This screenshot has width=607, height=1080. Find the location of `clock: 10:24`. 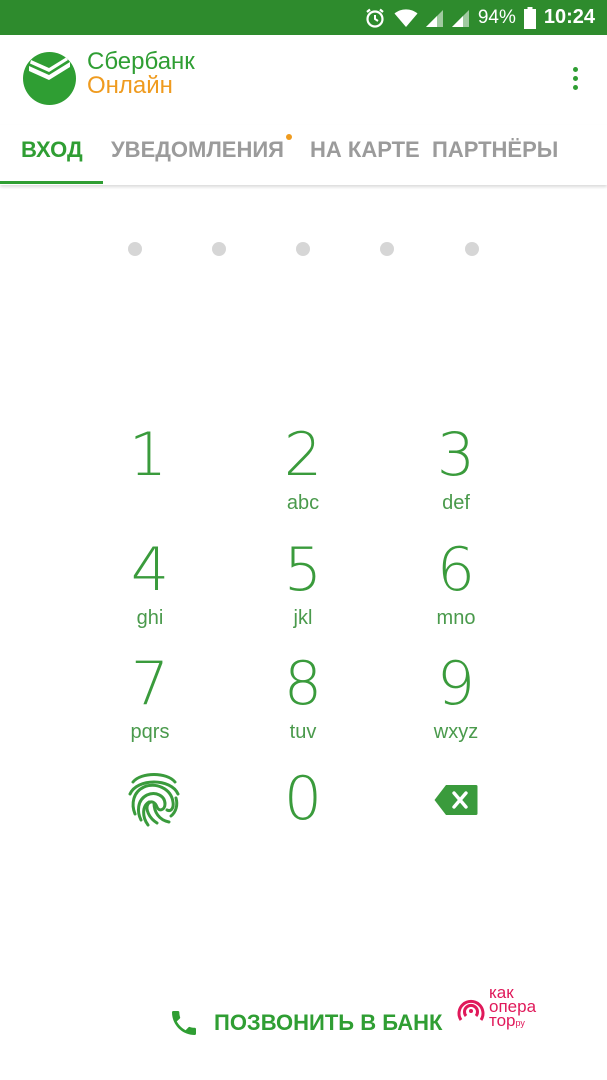

clock: 10:24 is located at coordinates (569, 17).